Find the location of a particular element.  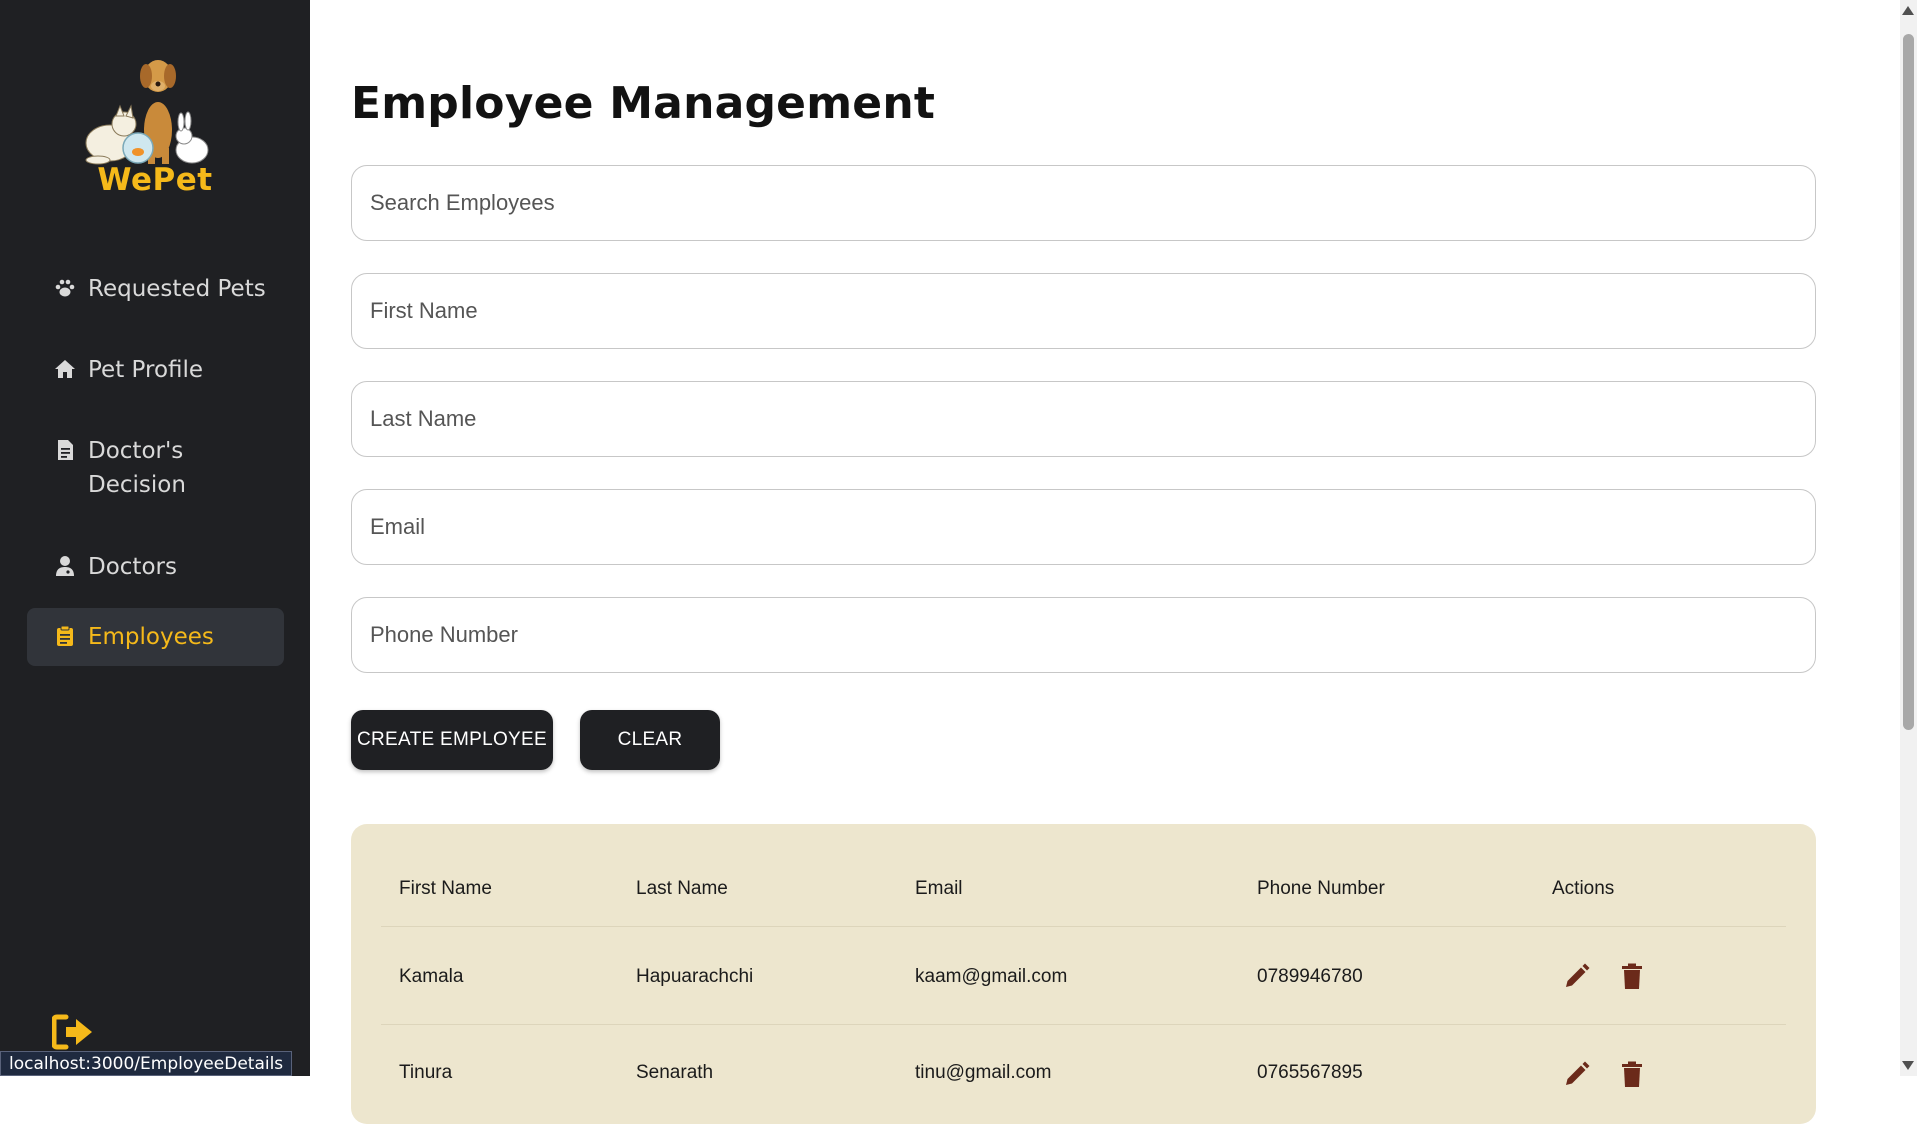

scroll-down-arrow-icon is located at coordinates (1908, 1065).